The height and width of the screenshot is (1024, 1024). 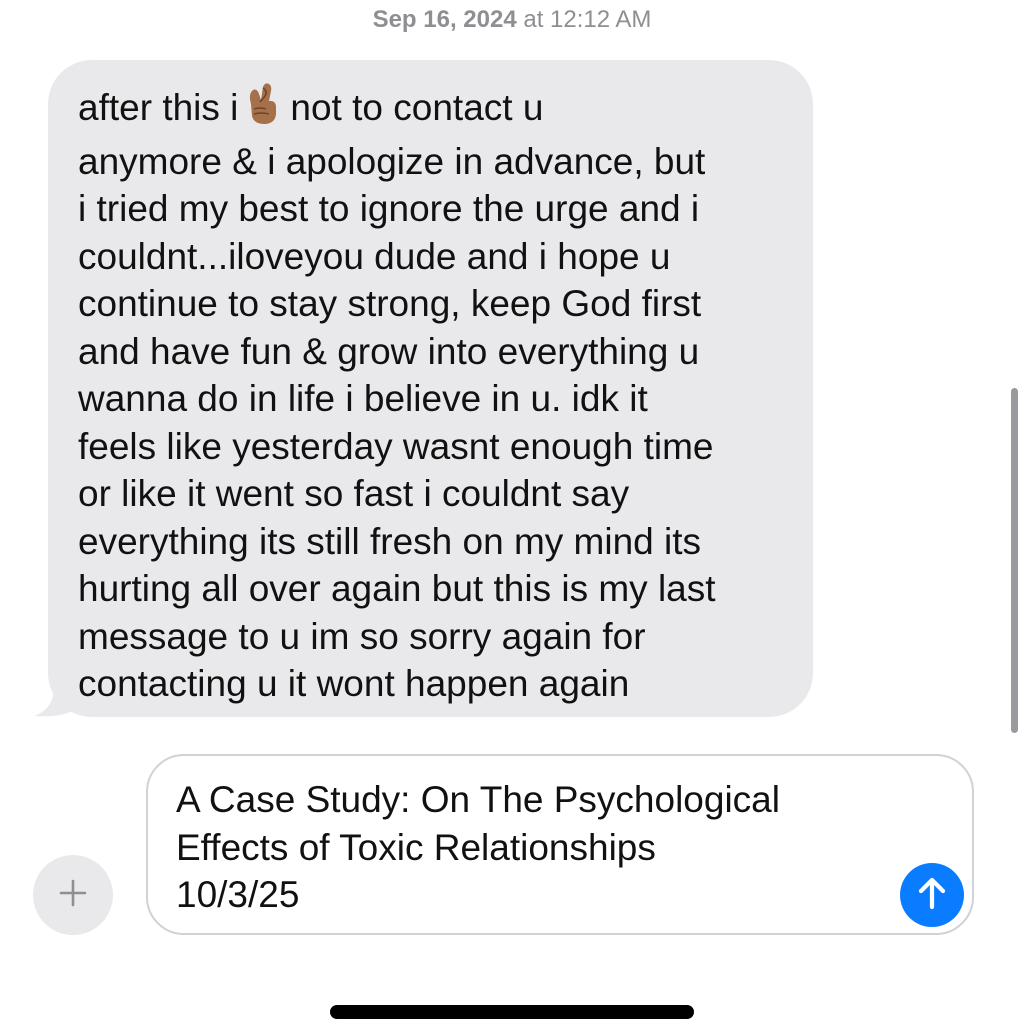 I want to click on message-line: anymore & i apologize in advance, but, so click(x=392, y=161).